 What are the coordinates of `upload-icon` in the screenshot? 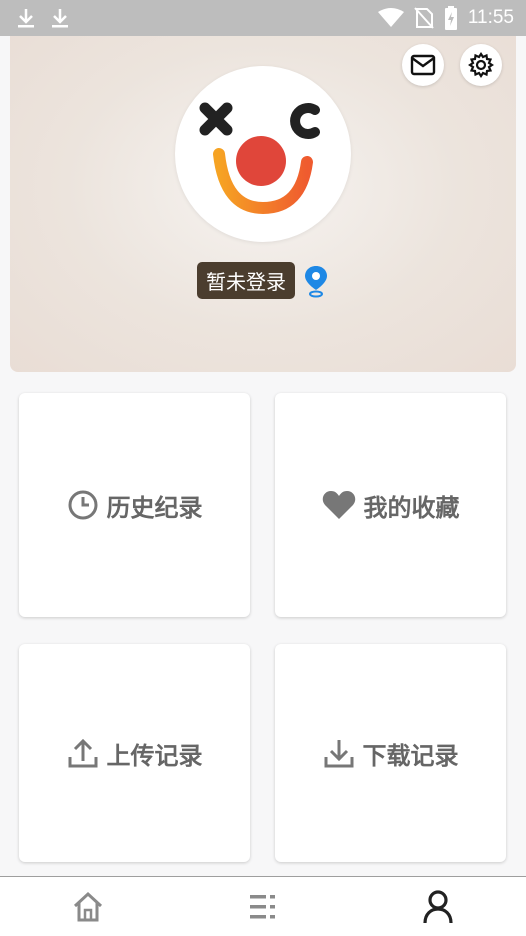 It's located at (82, 753).